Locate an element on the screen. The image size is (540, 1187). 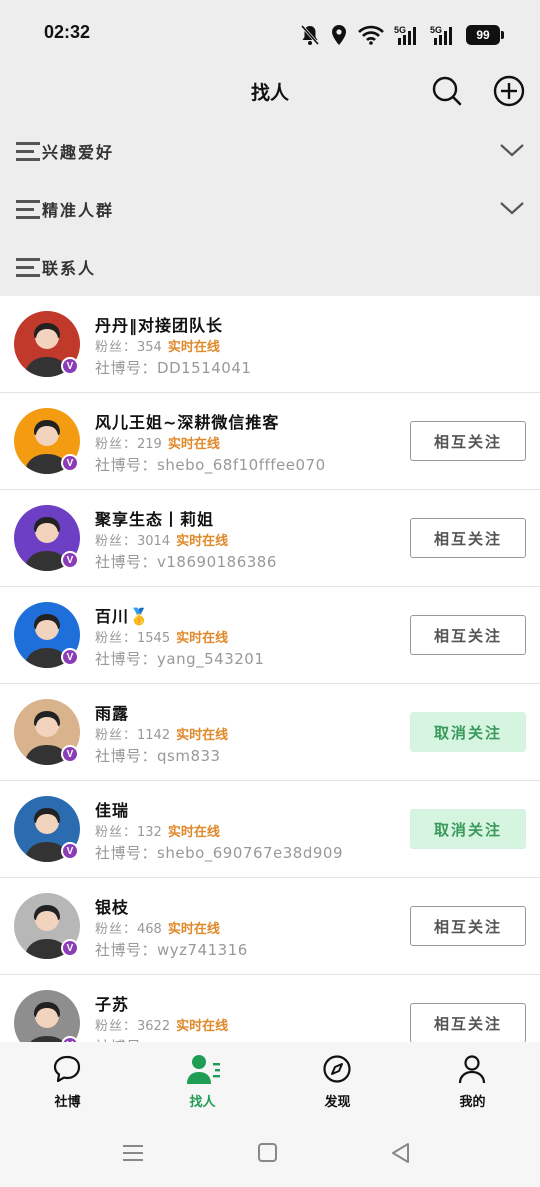
account-id: yang_543201 is located at coordinates (211, 659).